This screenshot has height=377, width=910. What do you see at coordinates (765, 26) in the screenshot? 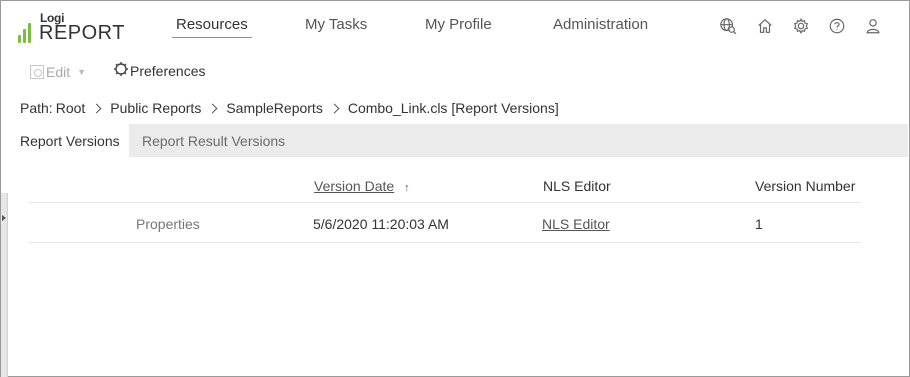
I see `home-icon` at bounding box center [765, 26].